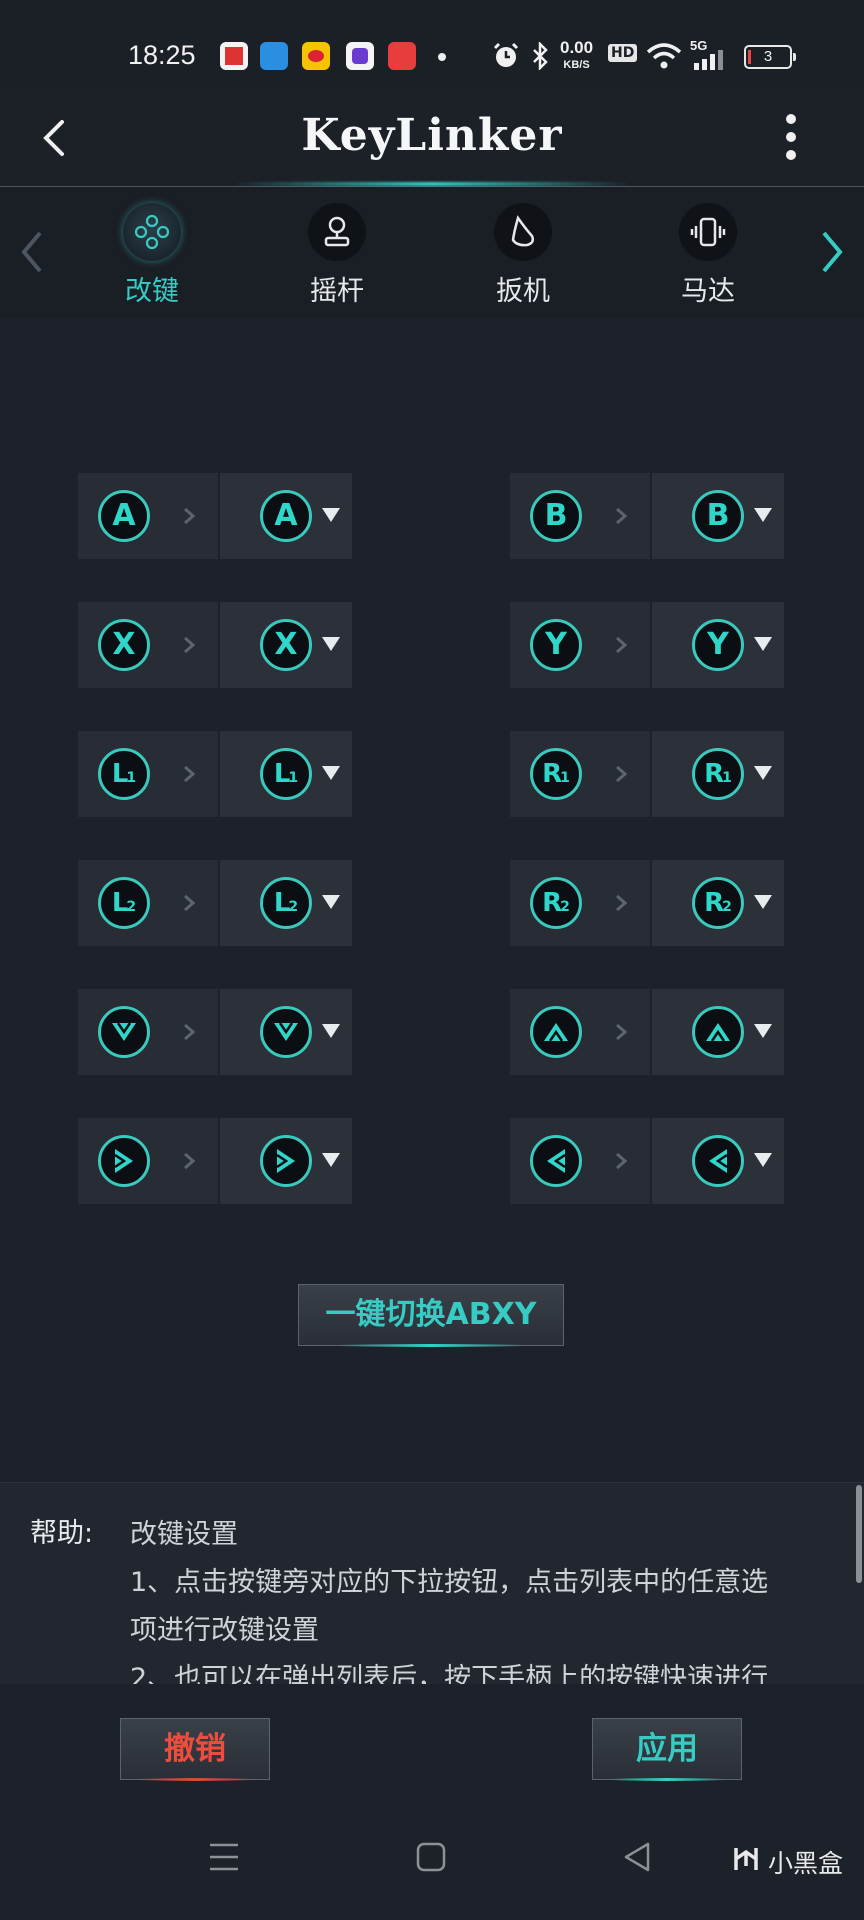 The height and width of the screenshot is (1920, 864). What do you see at coordinates (859, 1534) in the screenshot?
I see `help-scrollbar` at bounding box center [859, 1534].